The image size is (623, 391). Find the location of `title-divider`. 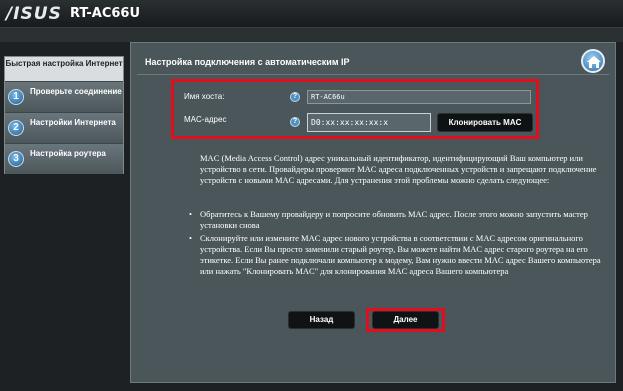

title-divider is located at coordinates (373, 74).